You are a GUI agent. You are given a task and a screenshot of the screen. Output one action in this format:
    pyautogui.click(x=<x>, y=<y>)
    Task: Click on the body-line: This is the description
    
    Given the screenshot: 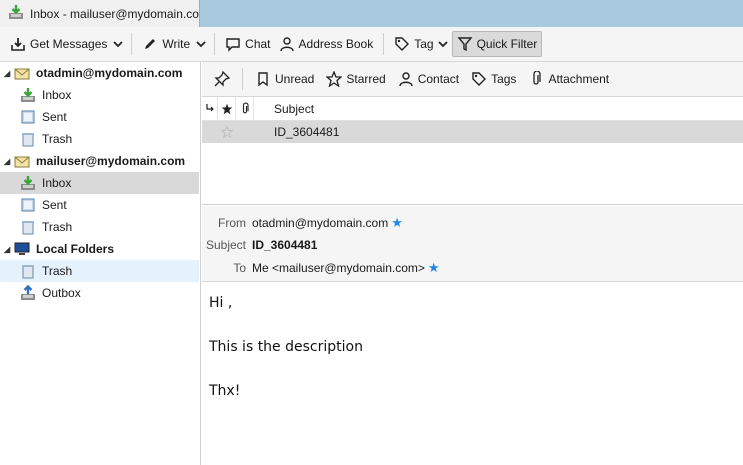 What is the action you would take?
    pyautogui.click(x=286, y=347)
    